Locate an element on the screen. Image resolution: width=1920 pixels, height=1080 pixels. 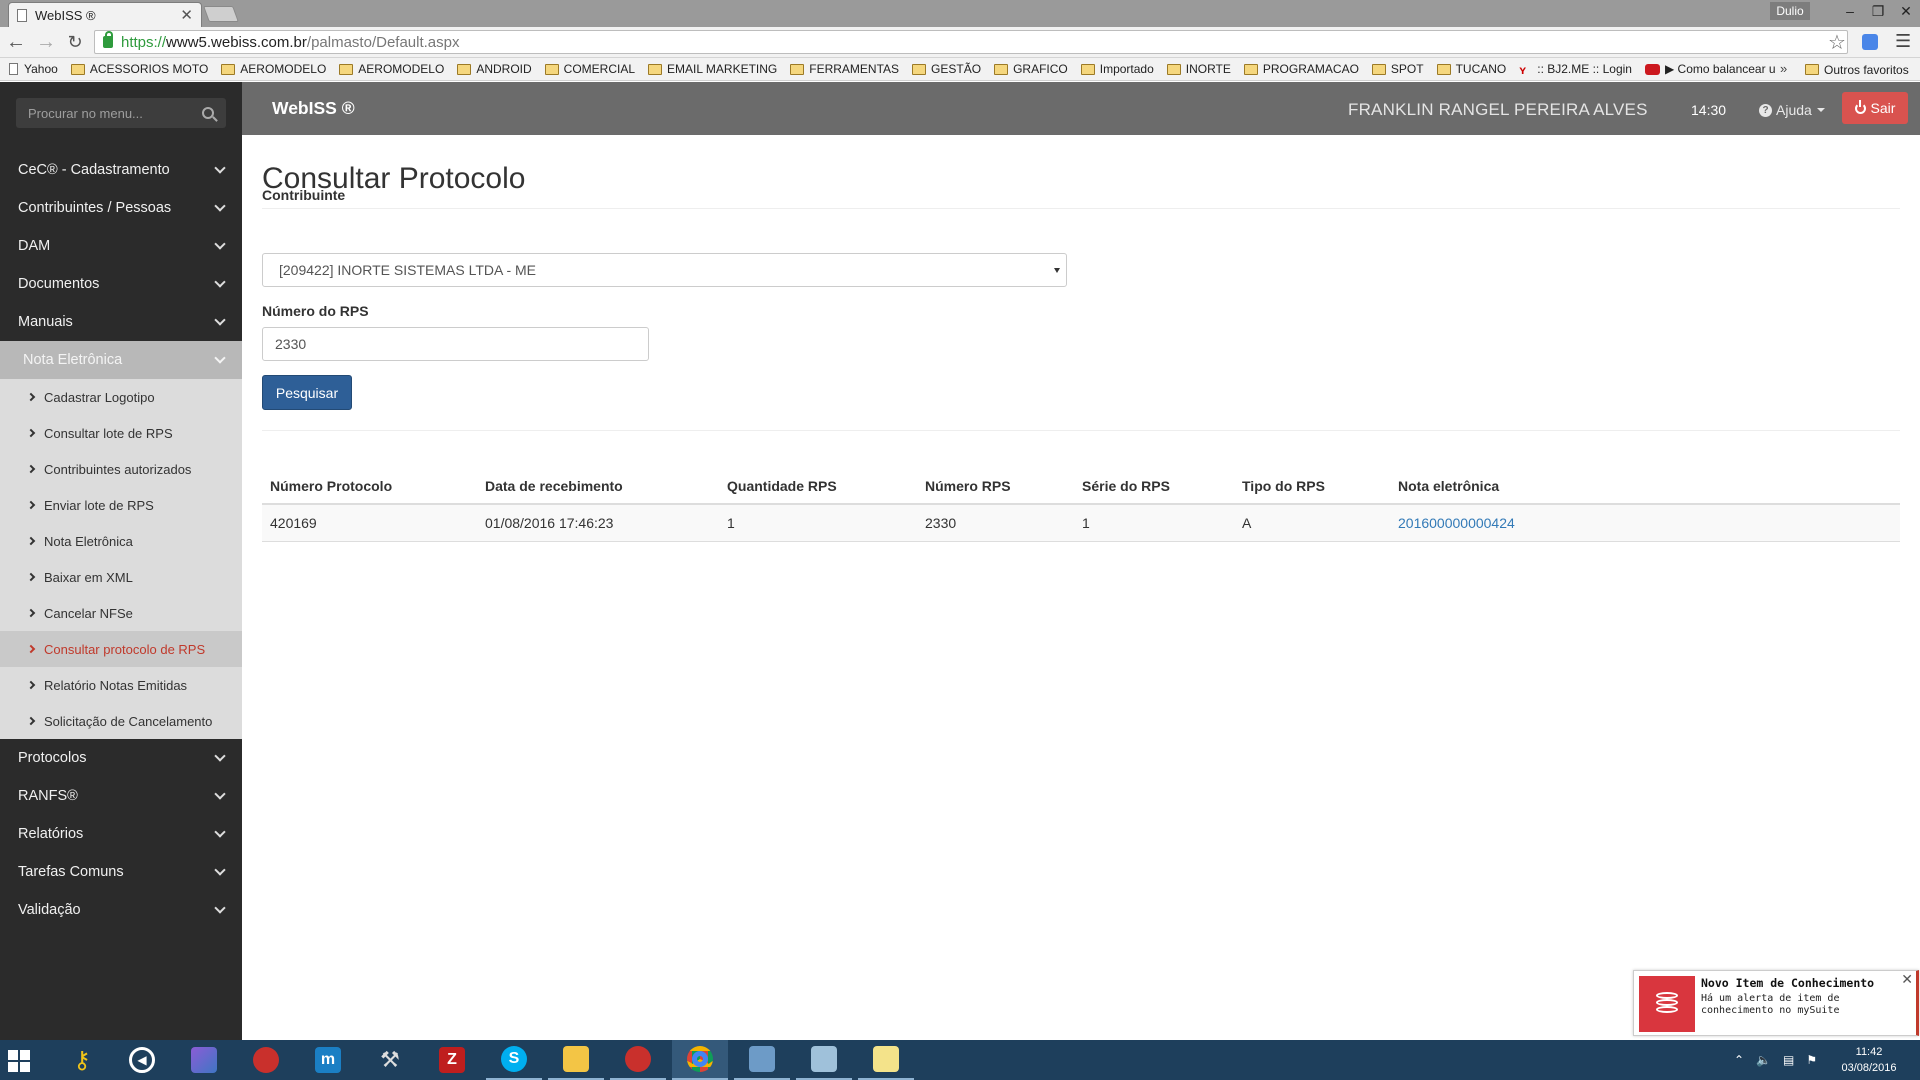
sidebar-item-label: Manuais is located at coordinates (45, 322).